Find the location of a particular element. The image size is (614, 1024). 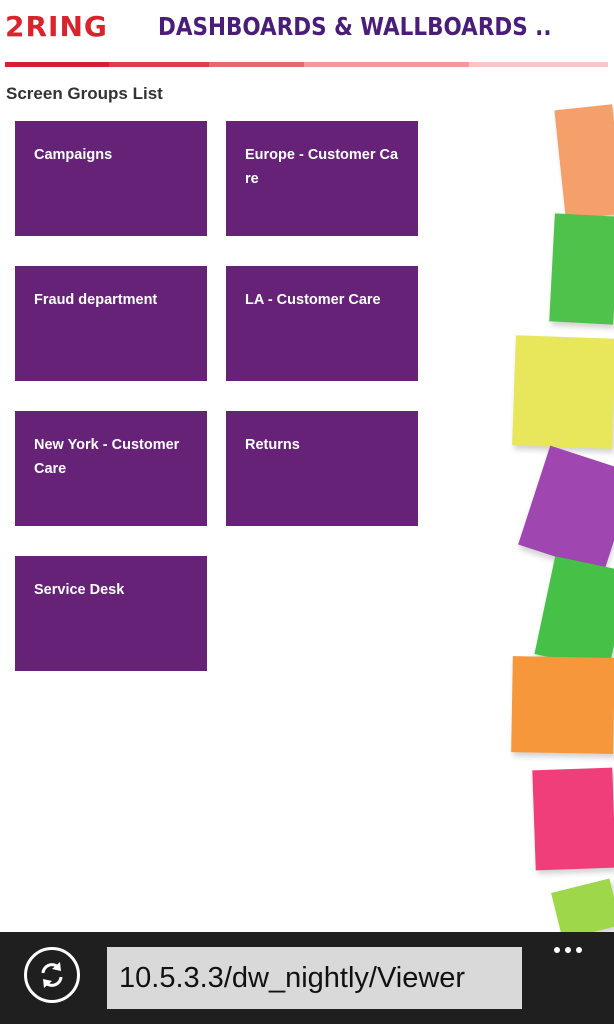

refresh-icon is located at coordinates (52, 975).